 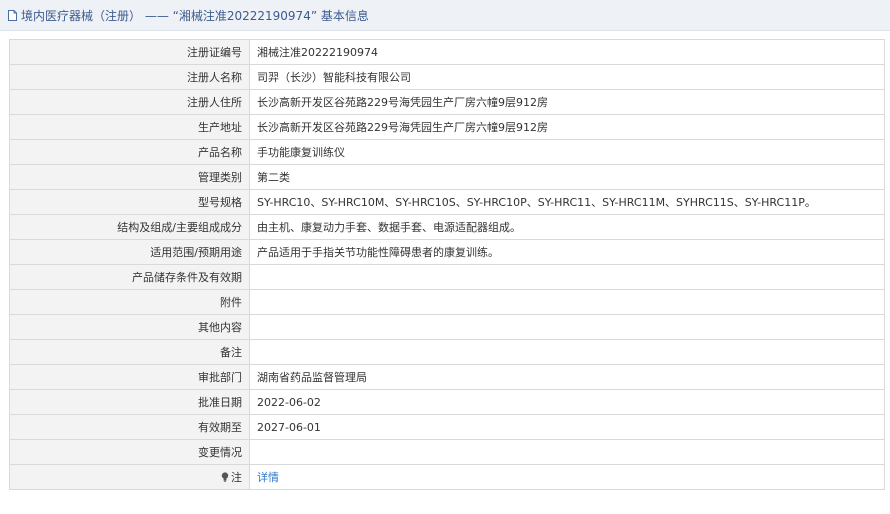 I want to click on page-title: 境内医疗器械（注册） —— “湘械注准20222190974” 基本信息, so click(x=195, y=15).